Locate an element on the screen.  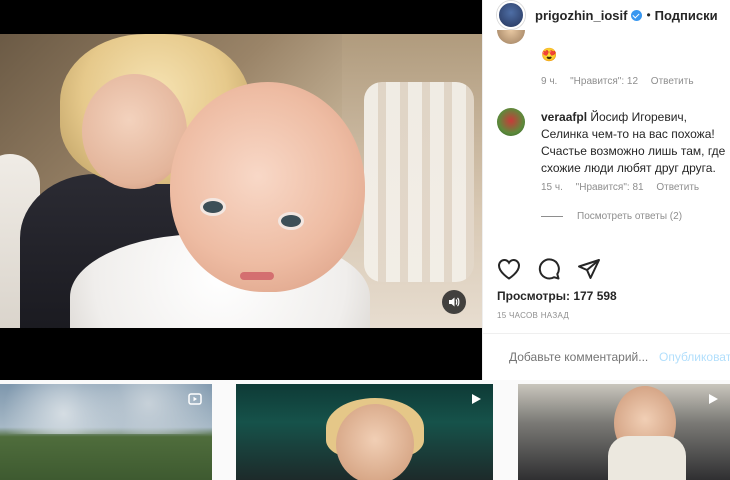
add-comment-bar: Опубликовать is located at coordinates (606, 356).